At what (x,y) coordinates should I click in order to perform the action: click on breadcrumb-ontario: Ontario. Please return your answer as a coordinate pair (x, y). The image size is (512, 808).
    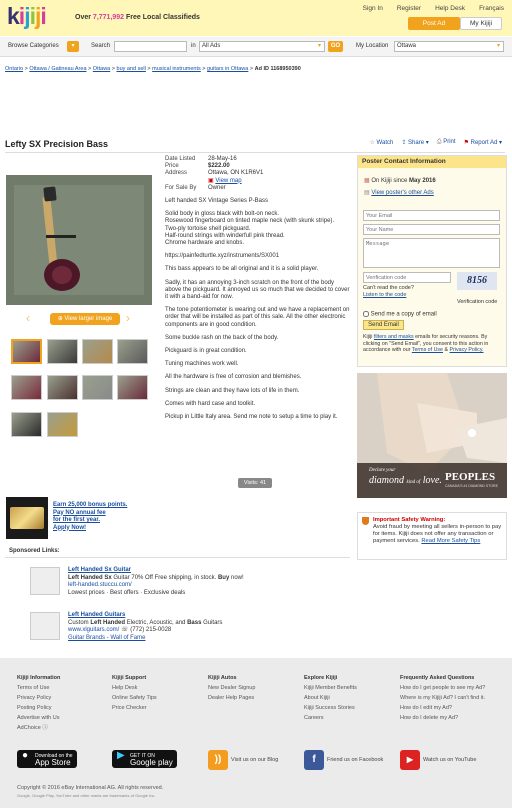
    Looking at the image, I should click on (14, 69).